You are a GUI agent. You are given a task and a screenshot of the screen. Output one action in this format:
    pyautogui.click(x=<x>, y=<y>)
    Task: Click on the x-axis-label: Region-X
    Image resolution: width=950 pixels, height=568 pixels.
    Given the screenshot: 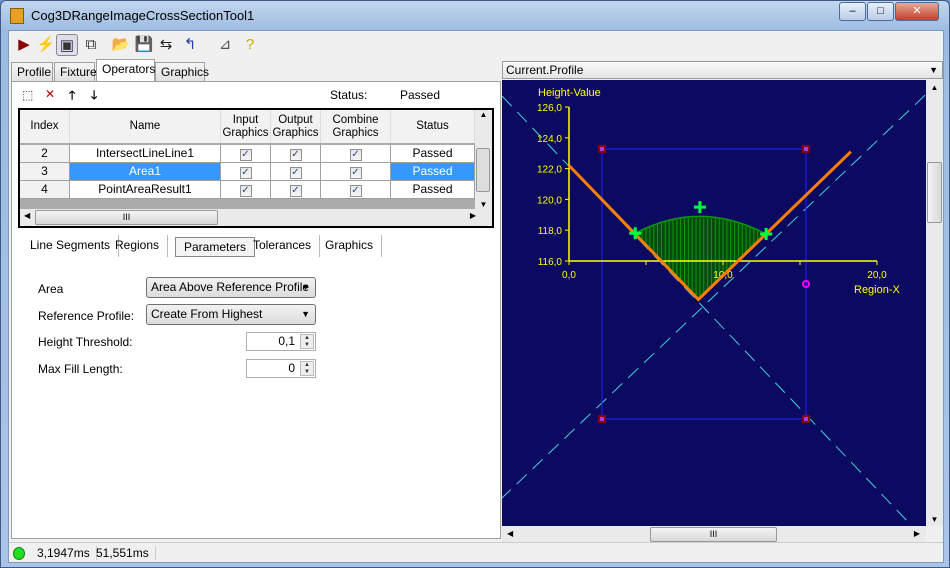 What is the action you would take?
    pyautogui.click(x=877, y=290)
    